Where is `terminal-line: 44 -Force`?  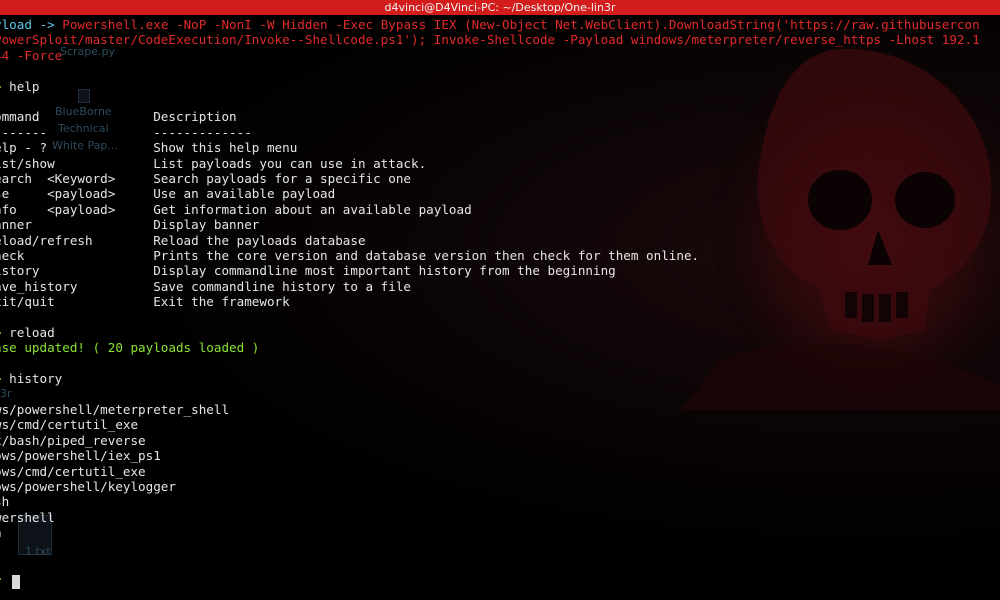
terminal-line: 44 -Force is located at coordinates (31, 55).